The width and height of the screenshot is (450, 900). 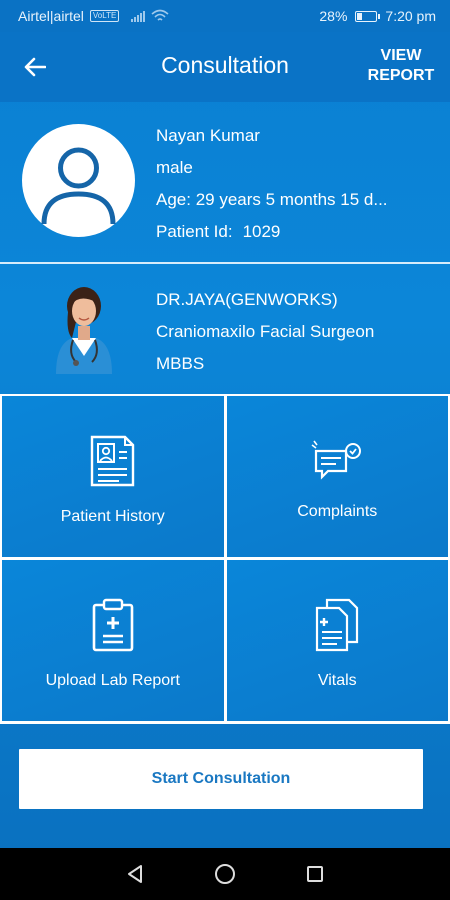 What do you see at coordinates (410, 16) in the screenshot?
I see `status-time: 7:20 pm` at bounding box center [410, 16].